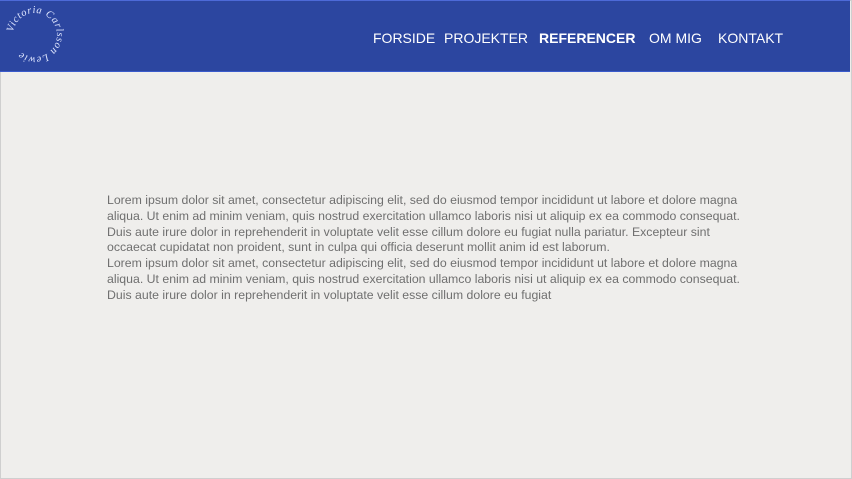  What do you see at coordinates (587, 38) in the screenshot?
I see `nav-item-referencer: REFERENCER` at bounding box center [587, 38].